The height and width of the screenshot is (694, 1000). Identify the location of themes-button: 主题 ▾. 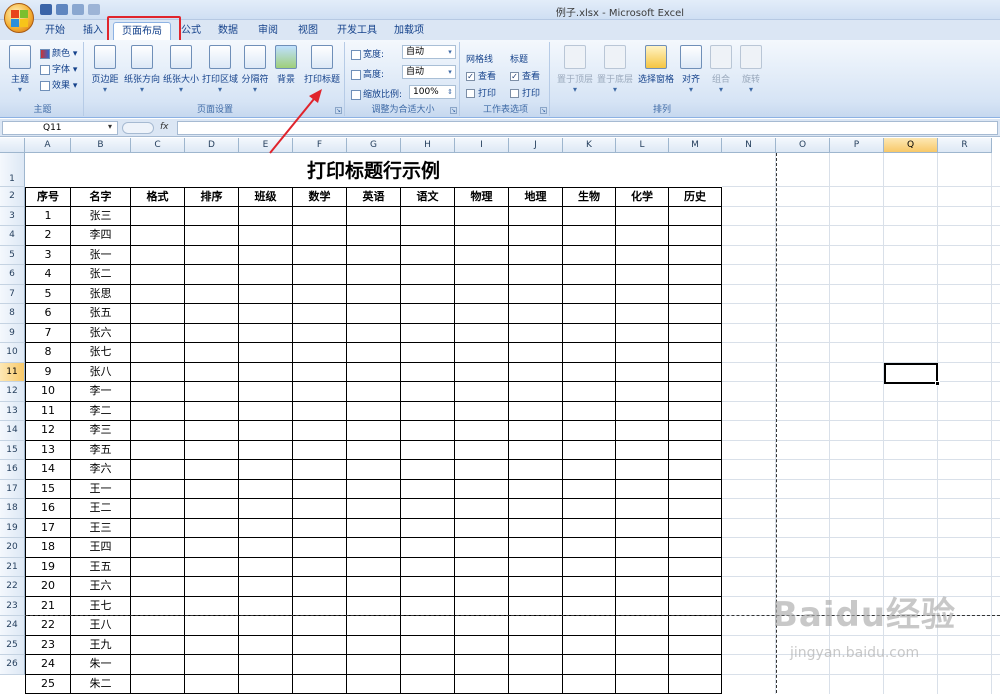
(20, 69).